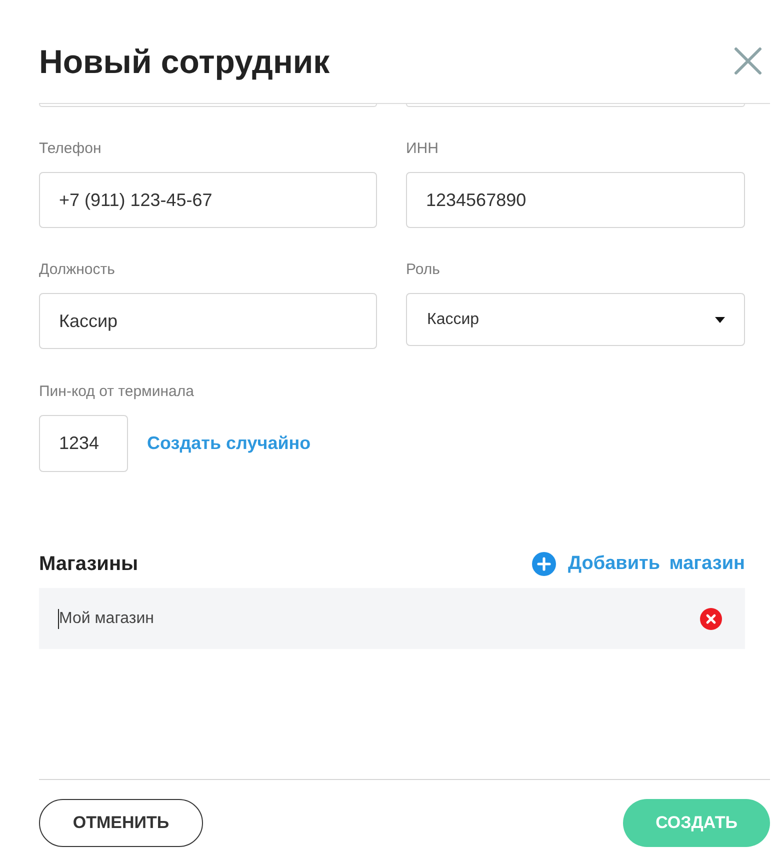  Describe the element at coordinates (544, 564) in the screenshot. I see `plus-circle-icon` at that location.